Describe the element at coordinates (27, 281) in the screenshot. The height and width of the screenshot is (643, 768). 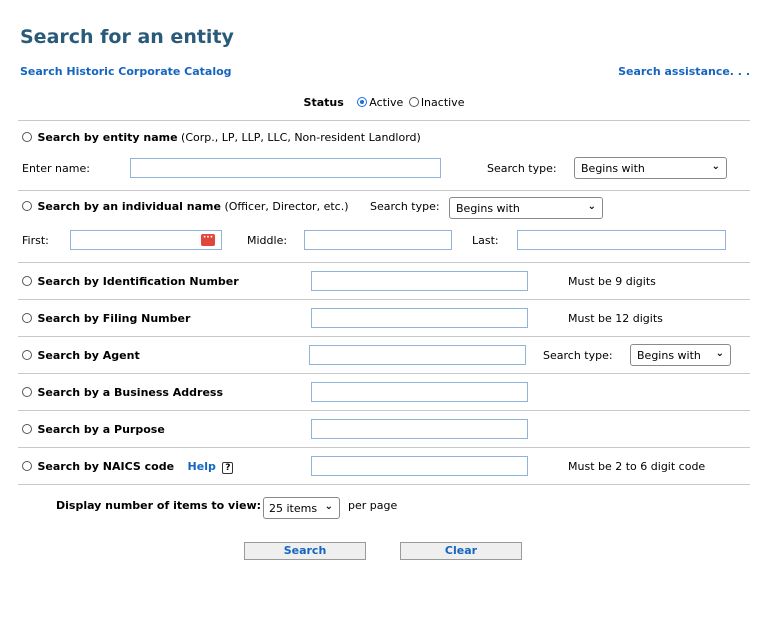
I see `id-number-radio` at that location.